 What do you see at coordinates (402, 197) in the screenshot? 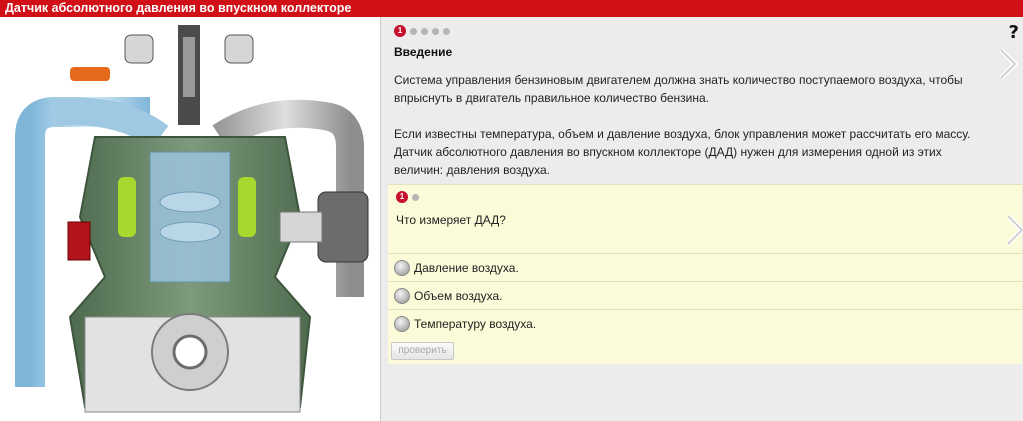
I see `quiz-page-dot-active: 1` at bounding box center [402, 197].